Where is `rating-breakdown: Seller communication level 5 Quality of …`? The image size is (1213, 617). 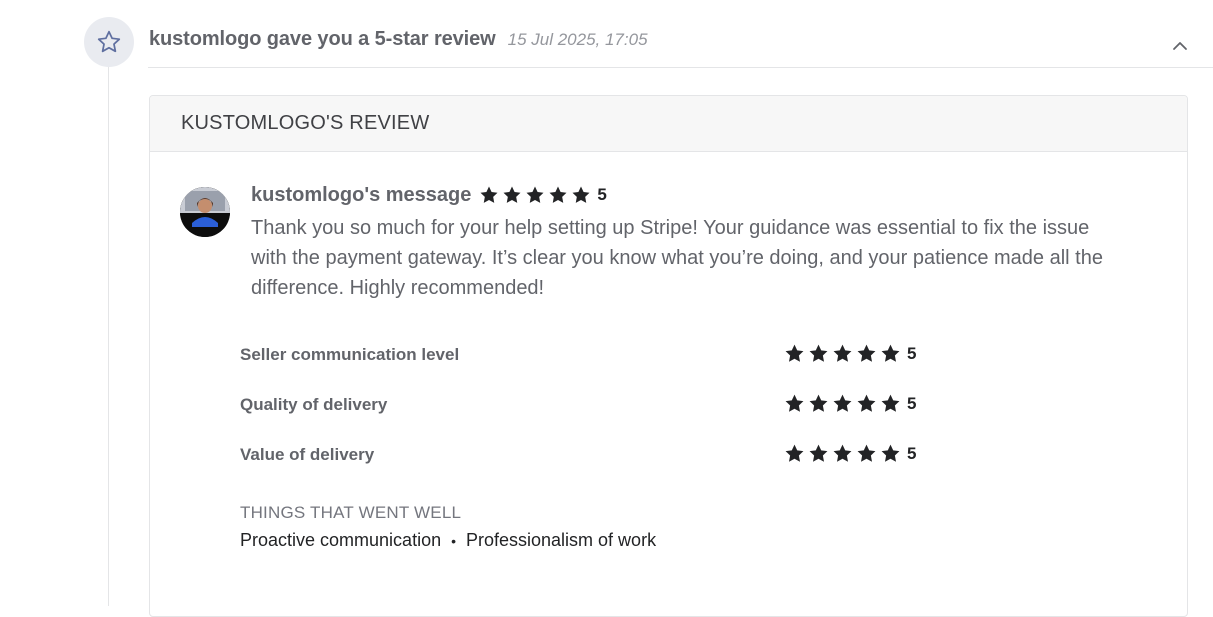 rating-breakdown: Seller communication level 5 Quality of … is located at coordinates (590, 416).